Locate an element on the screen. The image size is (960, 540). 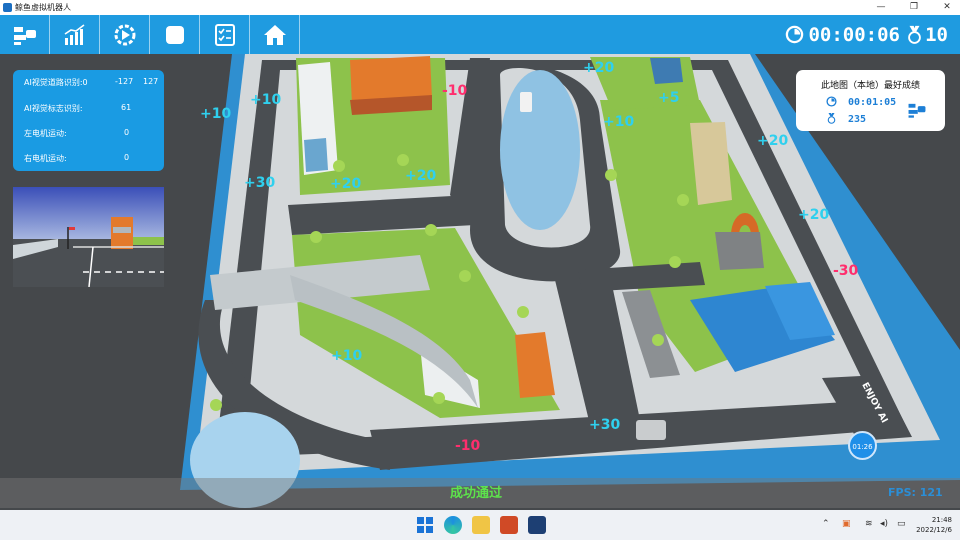
tray-app-icon: ▣ is located at coordinates (846, 524).